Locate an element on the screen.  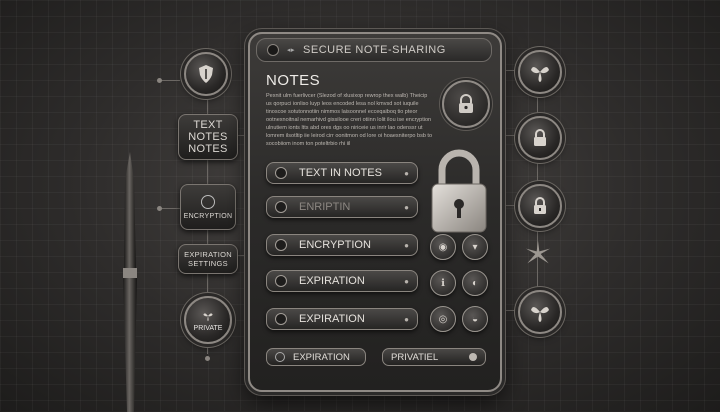
expiration-button: EXPIRATION is located at coordinates (316, 357).